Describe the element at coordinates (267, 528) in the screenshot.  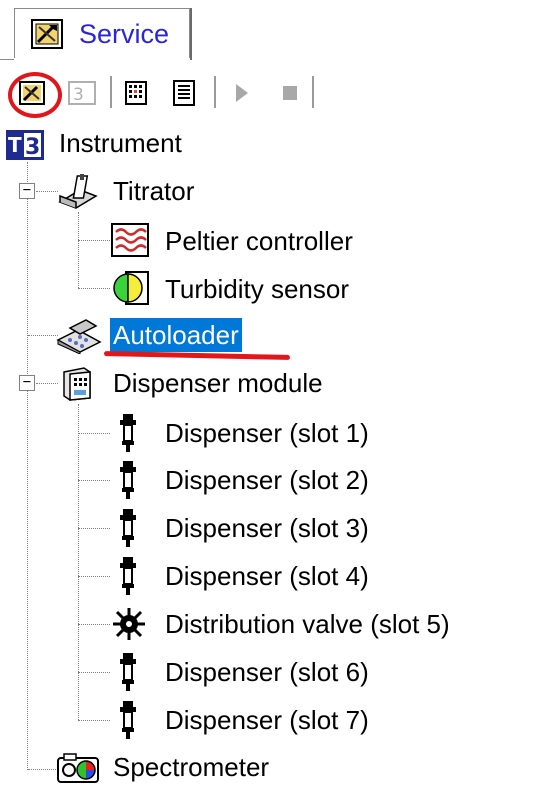
I see `tree-item-label: Dispenser (slot 3)` at that location.